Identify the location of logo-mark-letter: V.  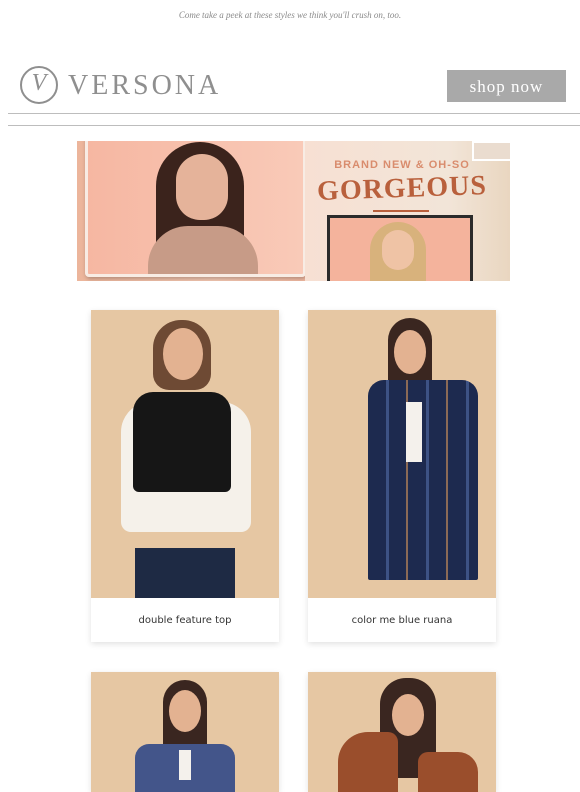
(39, 83).